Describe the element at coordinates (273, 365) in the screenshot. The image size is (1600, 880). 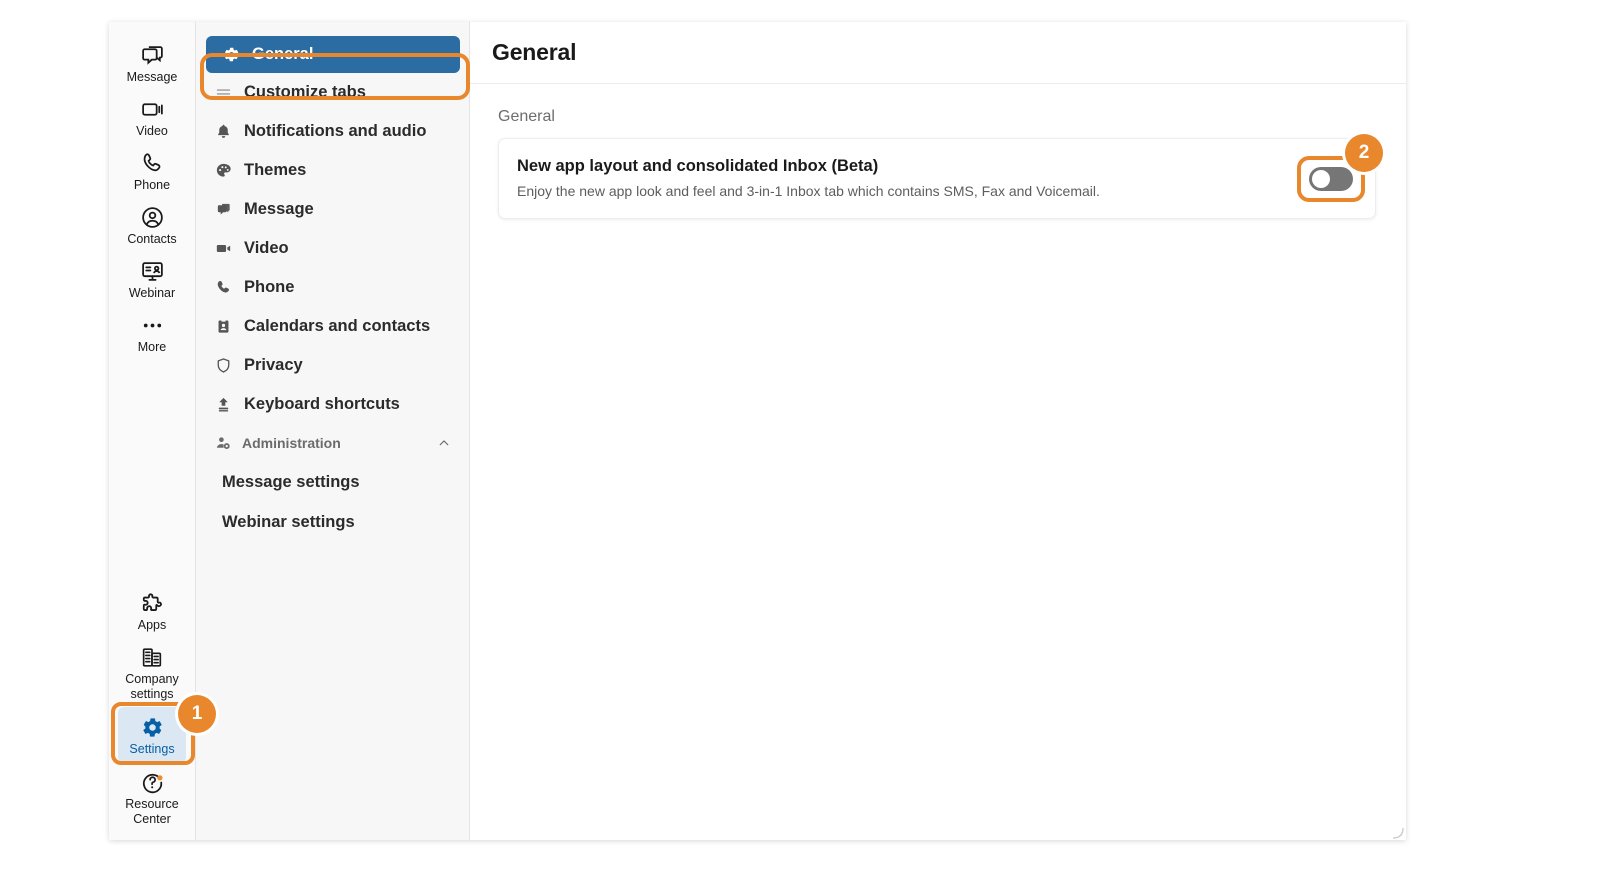
I see `nav-item-label: Privacy` at that location.